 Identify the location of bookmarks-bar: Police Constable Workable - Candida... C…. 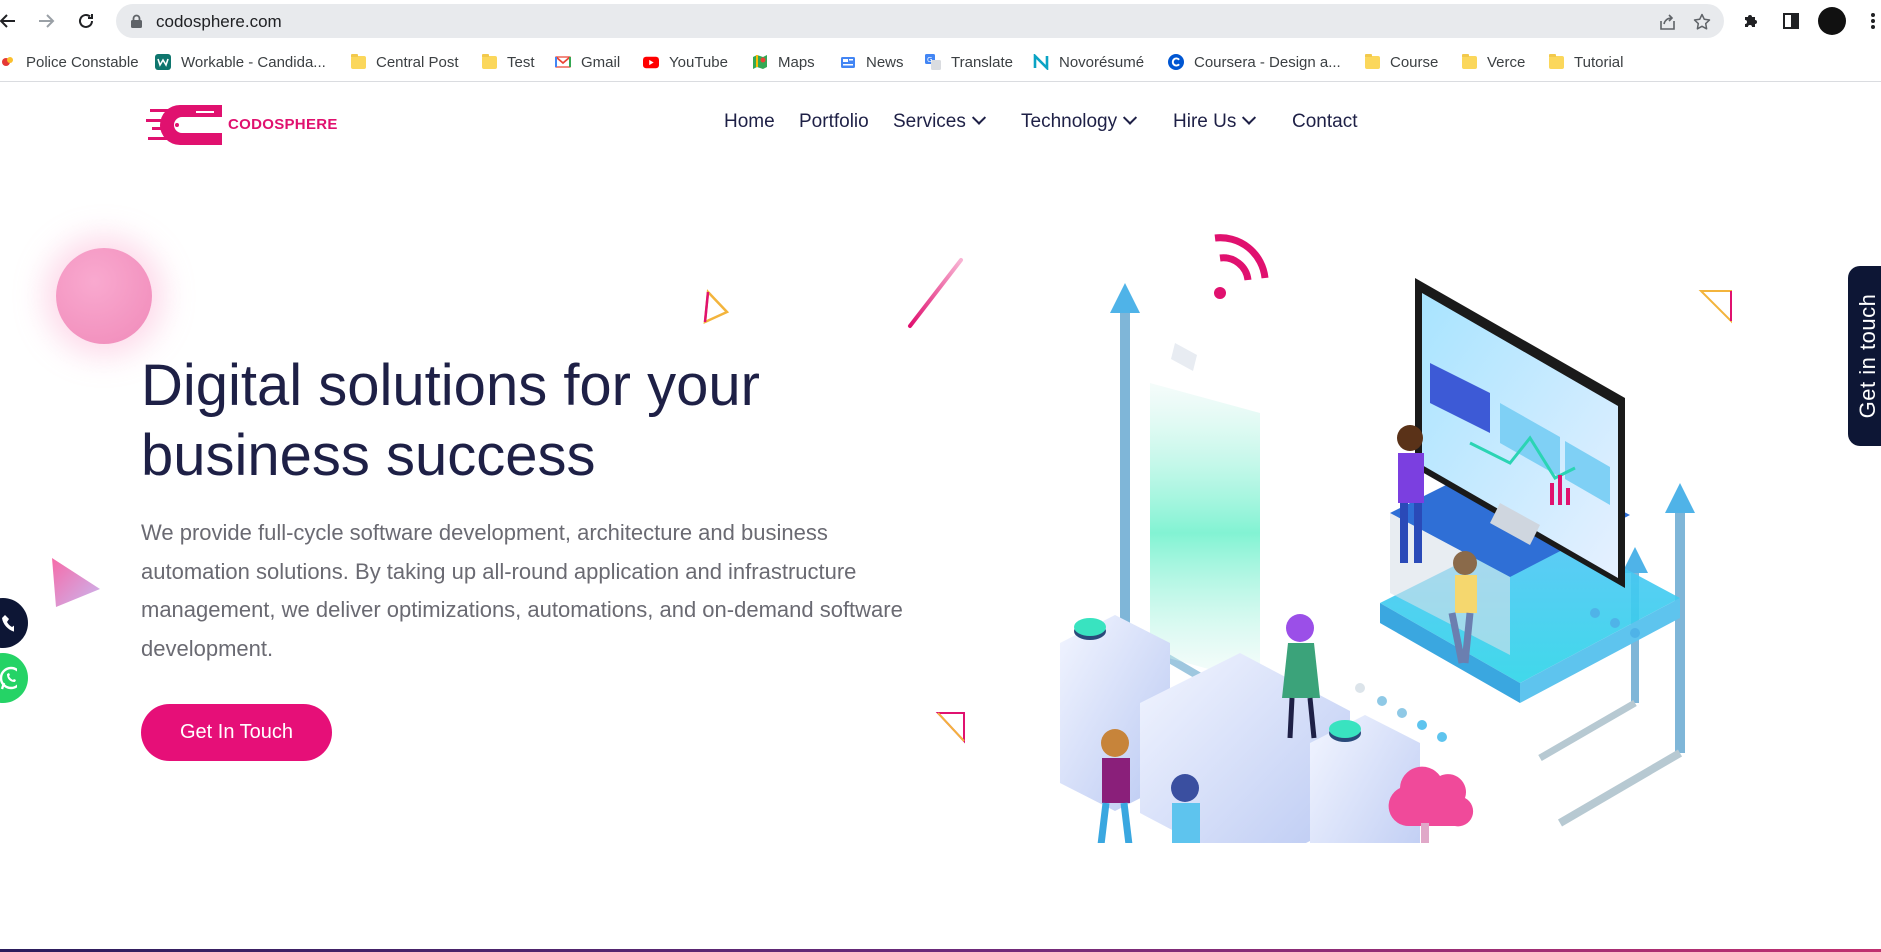
(940, 62).